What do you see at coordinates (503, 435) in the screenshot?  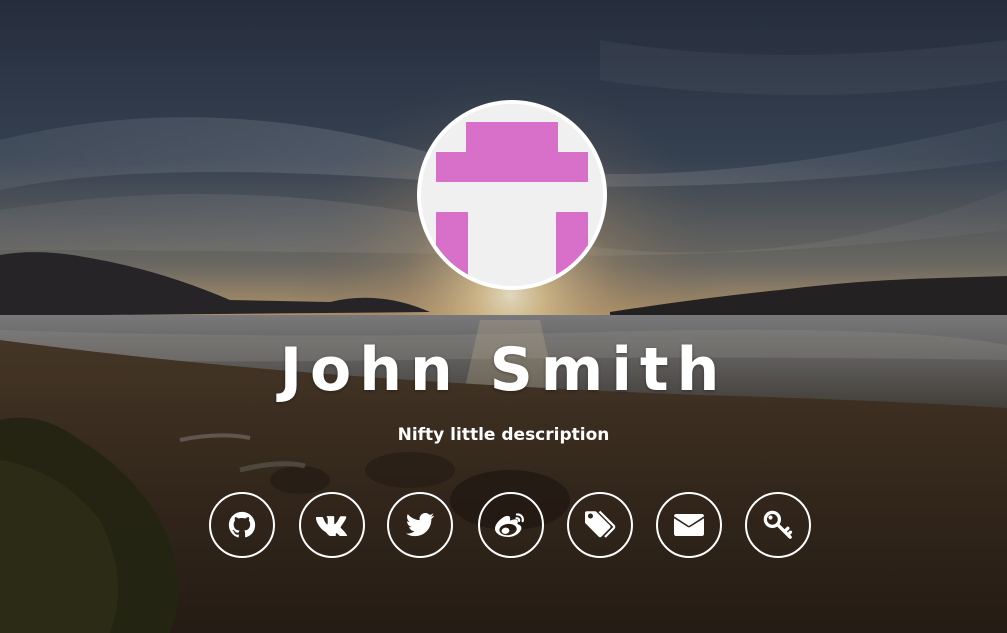 I see `profile-description: Nifty little description` at bounding box center [503, 435].